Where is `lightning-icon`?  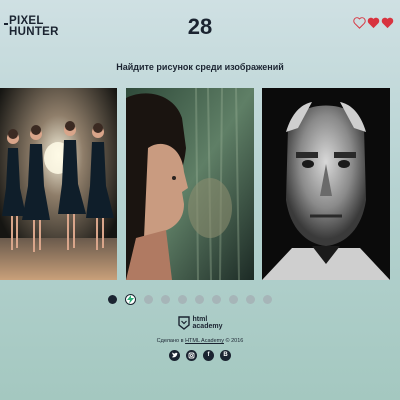 lightning-icon is located at coordinates (130, 299).